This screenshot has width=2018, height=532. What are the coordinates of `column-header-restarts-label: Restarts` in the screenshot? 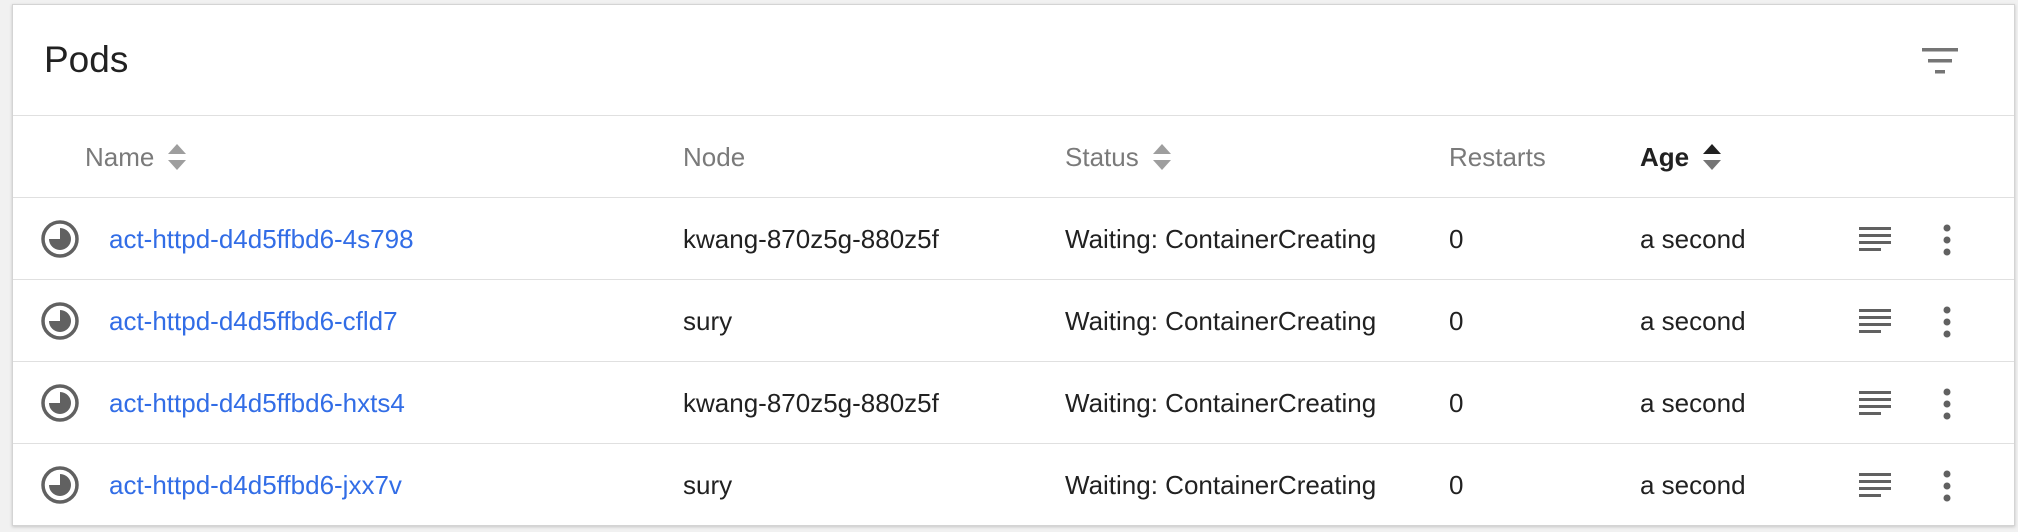 It's located at (1497, 157).